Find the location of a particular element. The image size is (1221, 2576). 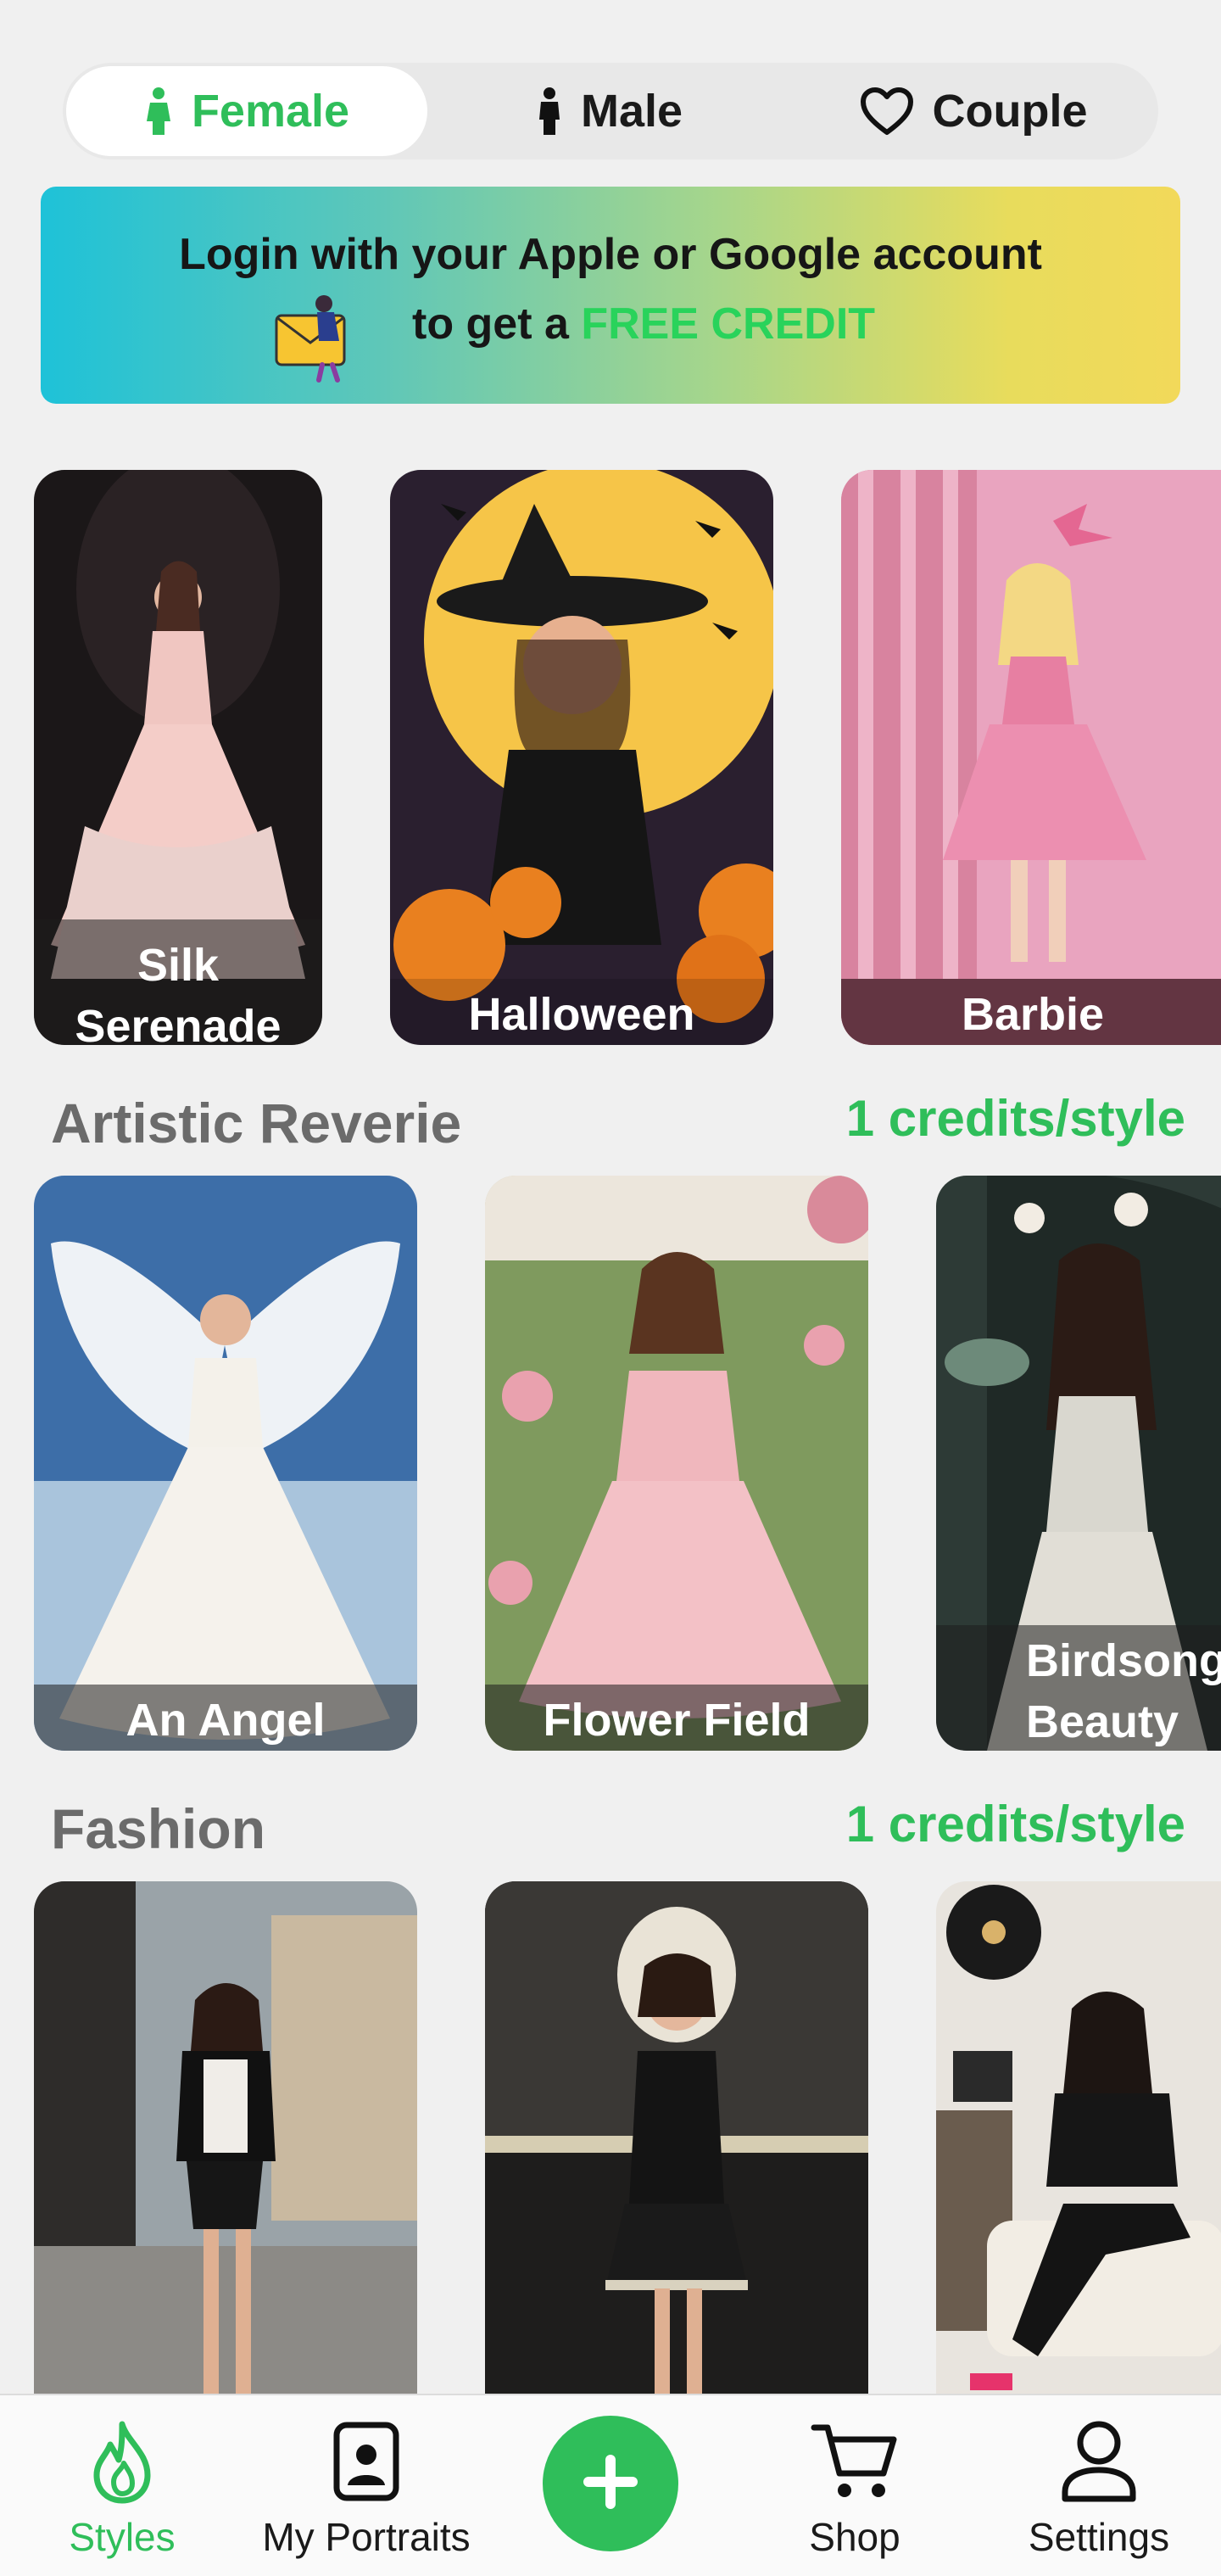

user-icon is located at coordinates (1099, 2461).